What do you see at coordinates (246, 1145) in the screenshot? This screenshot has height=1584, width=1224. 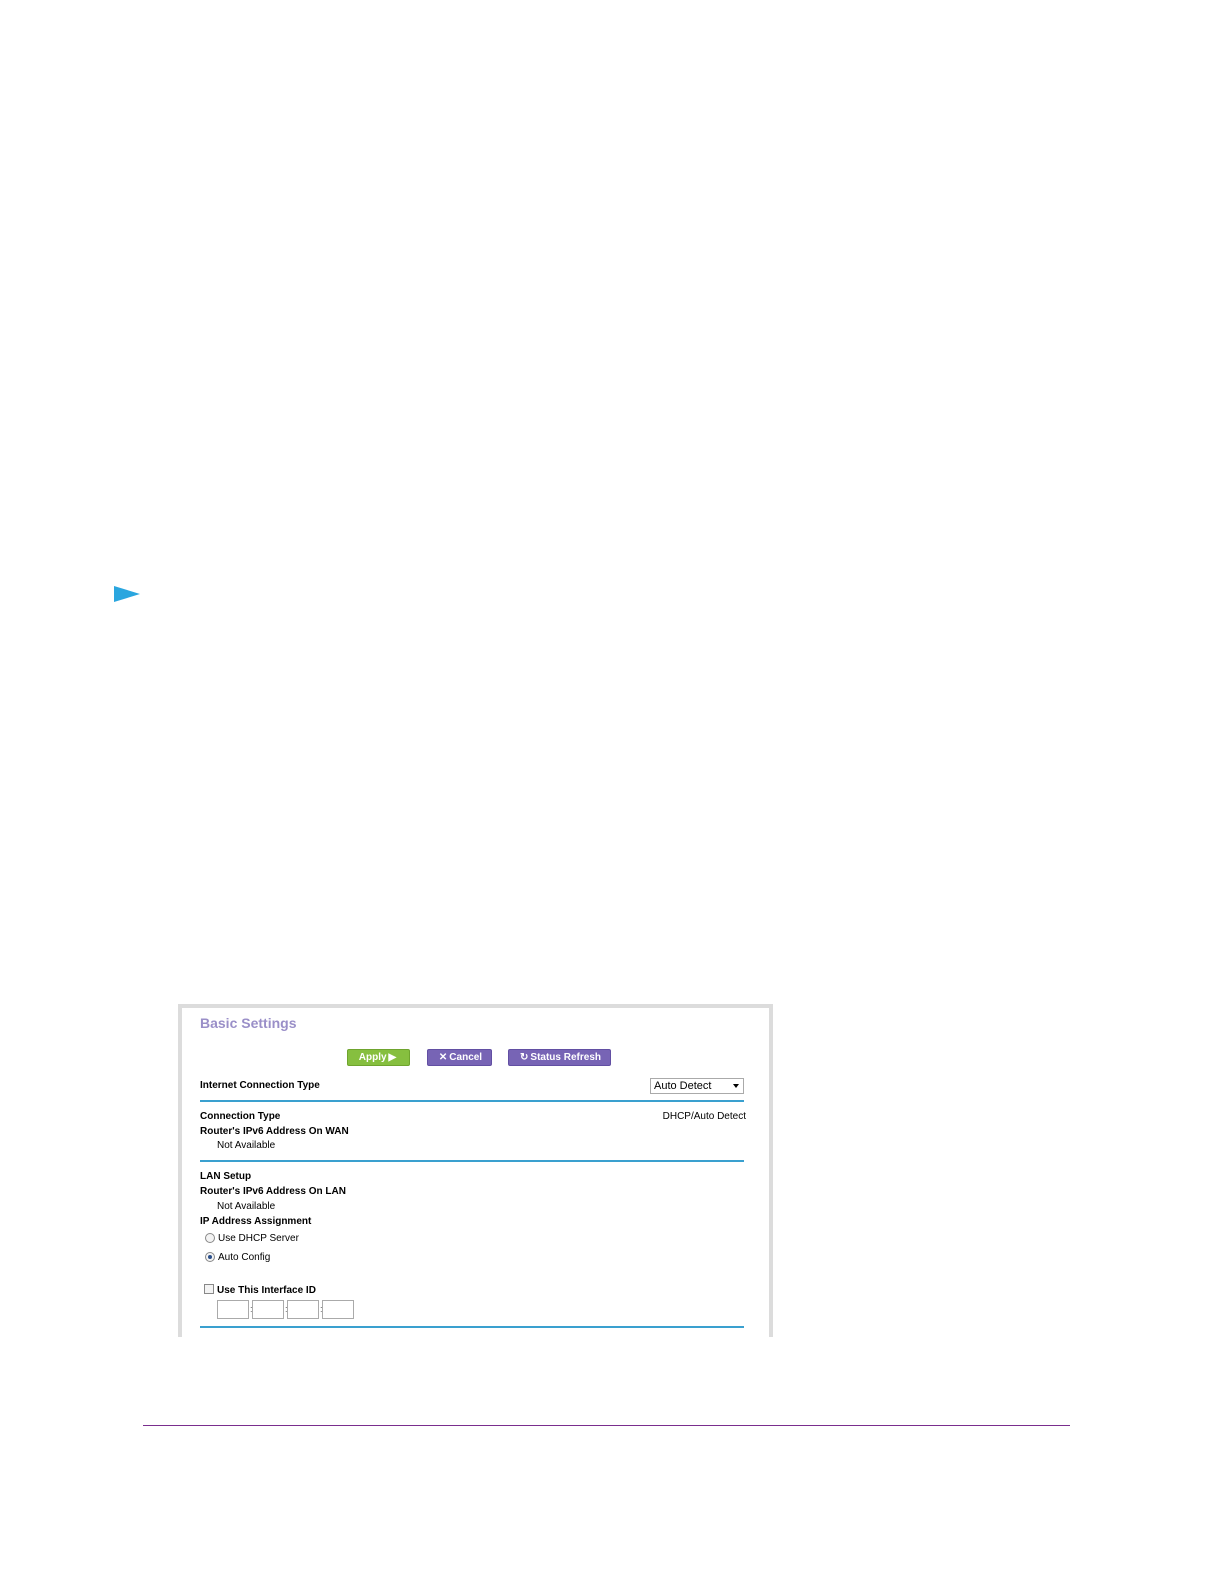 I see `wan-address-value: Not Available` at bounding box center [246, 1145].